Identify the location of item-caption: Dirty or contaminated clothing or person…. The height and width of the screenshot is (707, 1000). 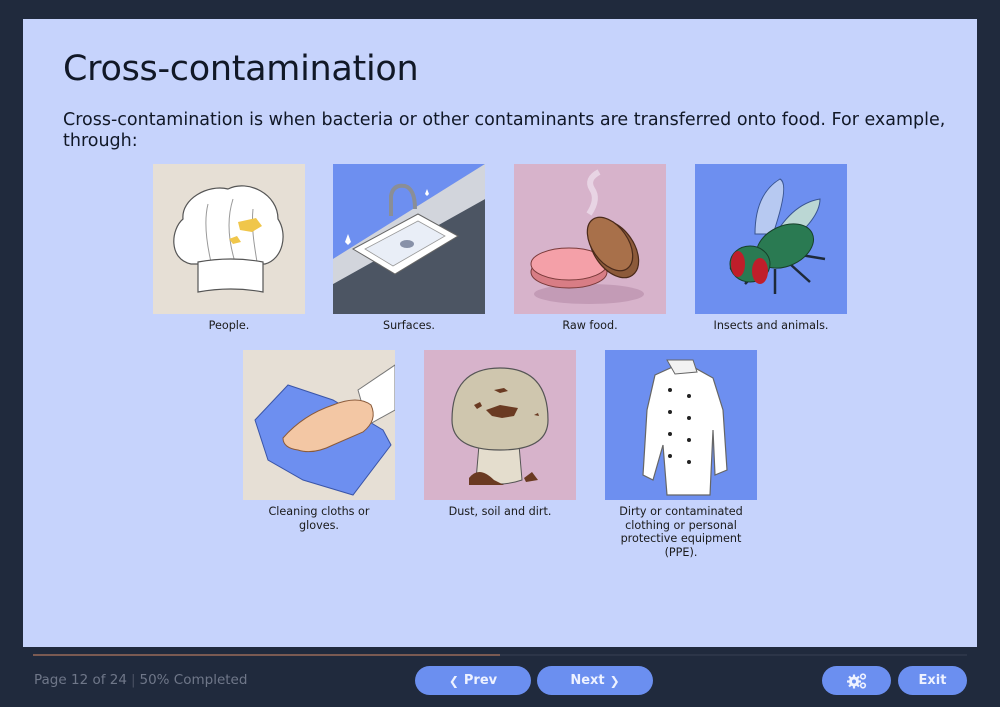
(681, 532).